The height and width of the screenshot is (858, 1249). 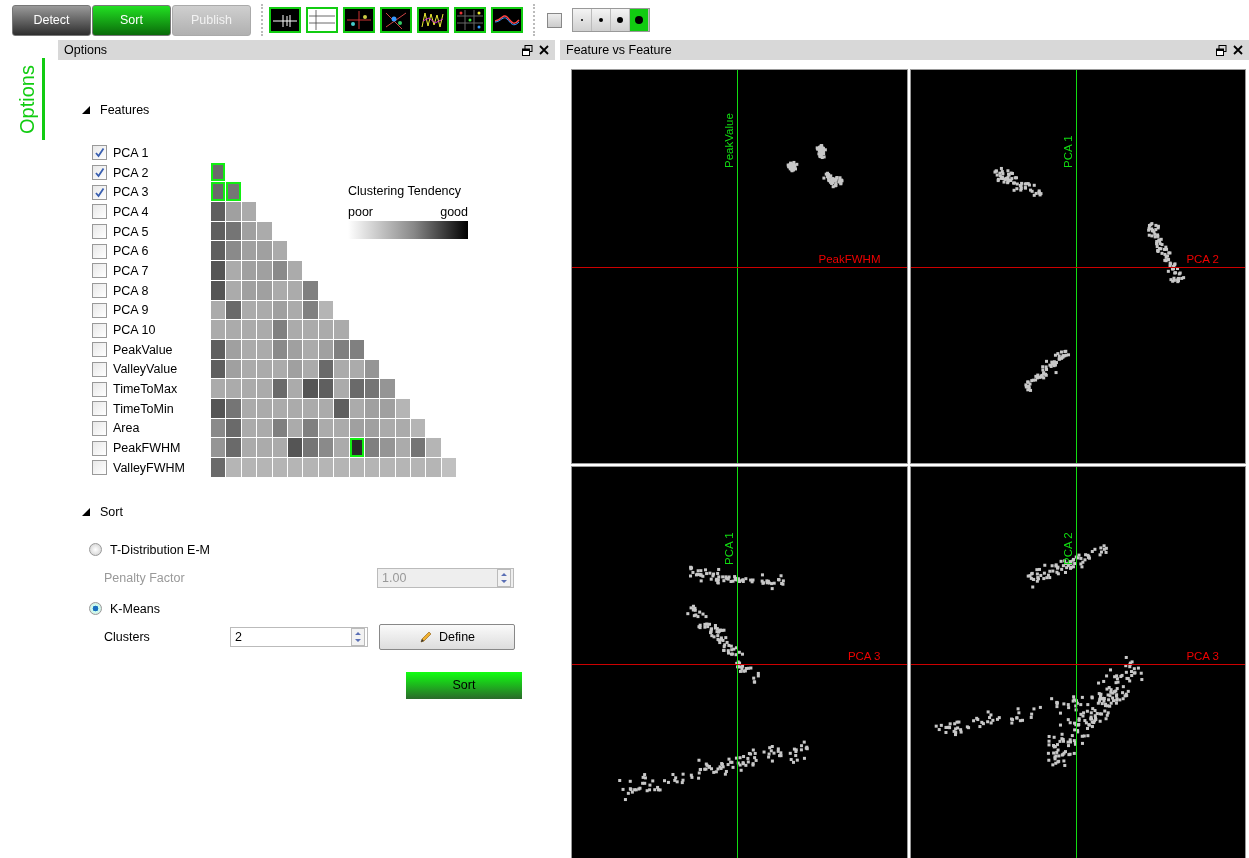 What do you see at coordinates (285, 20) in the screenshot?
I see `spike-trace-icon` at bounding box center [285, 20].